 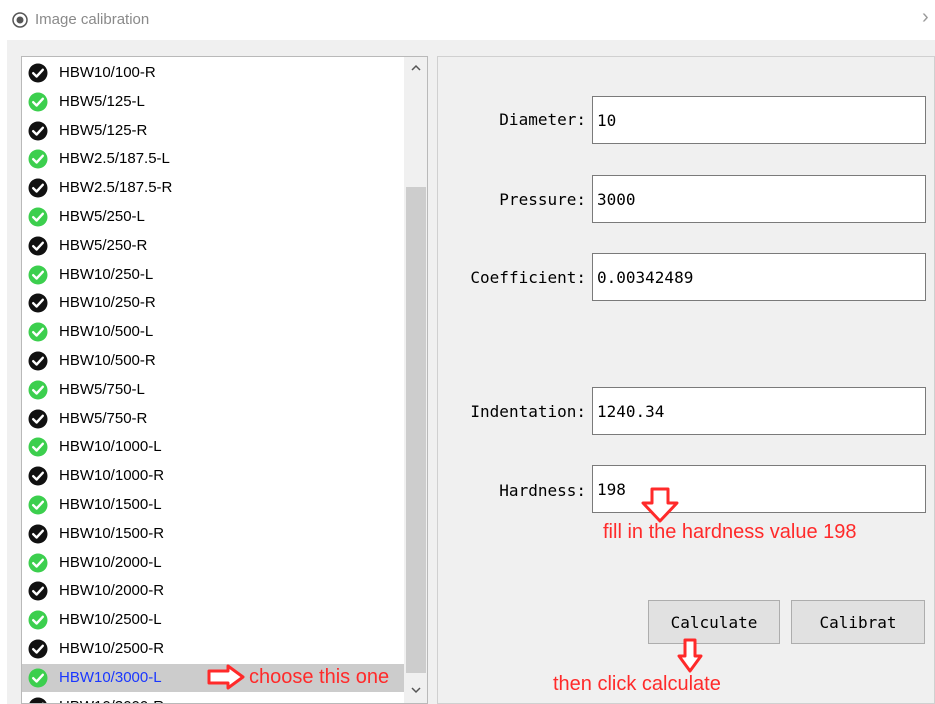 What do you see at coordinates (213, 102) in the screenshot?
I see `list-item: HBW5/125-L` at bounding box center [213, 102].